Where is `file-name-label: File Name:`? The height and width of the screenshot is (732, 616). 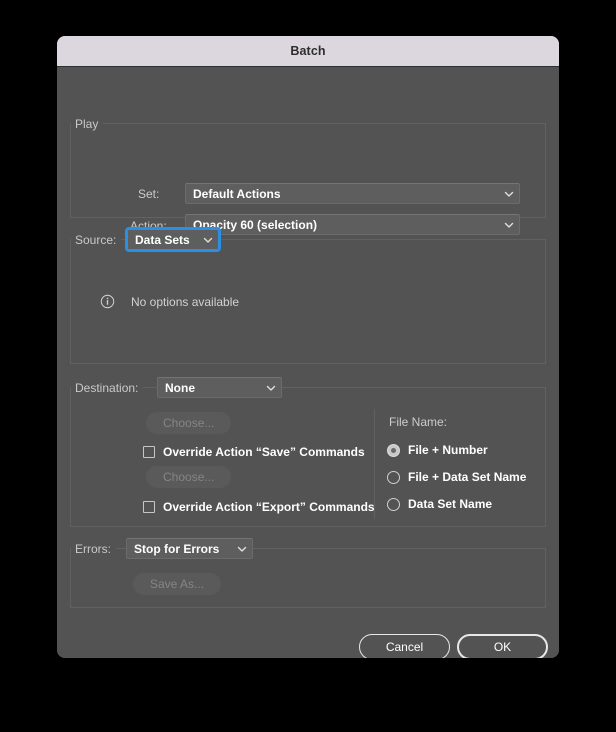
file-name-label: File Name: is located at coordinates (418, 422).